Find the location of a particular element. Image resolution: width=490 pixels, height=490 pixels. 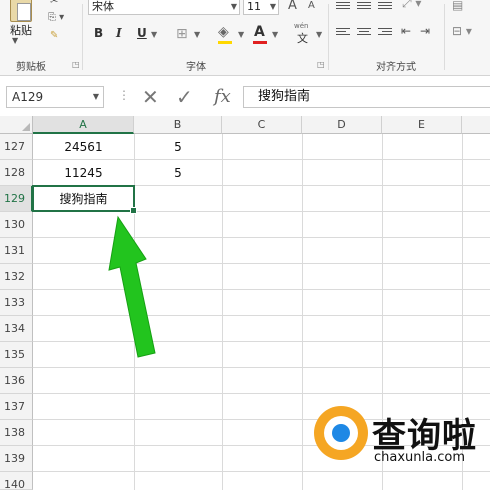

paste-icon is located at coordinates (21, 11).